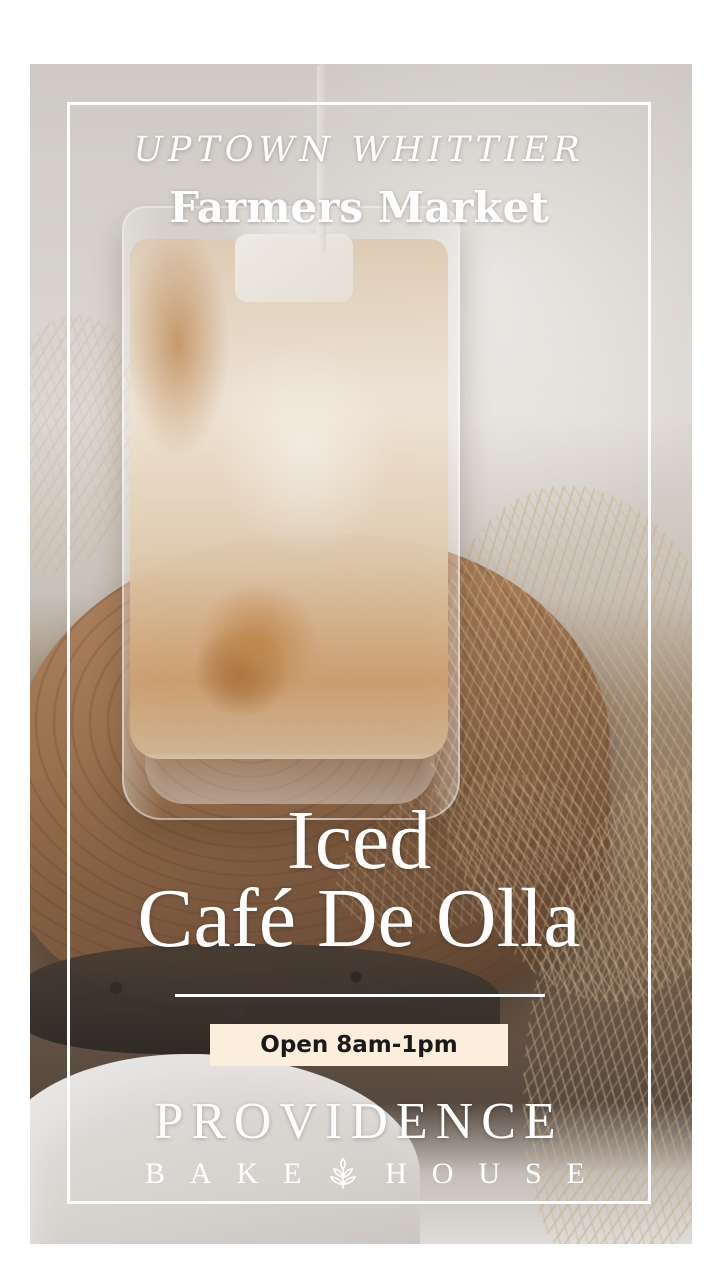  I want to click on brand-name: PROVIDENCE, so click(359, 1121).